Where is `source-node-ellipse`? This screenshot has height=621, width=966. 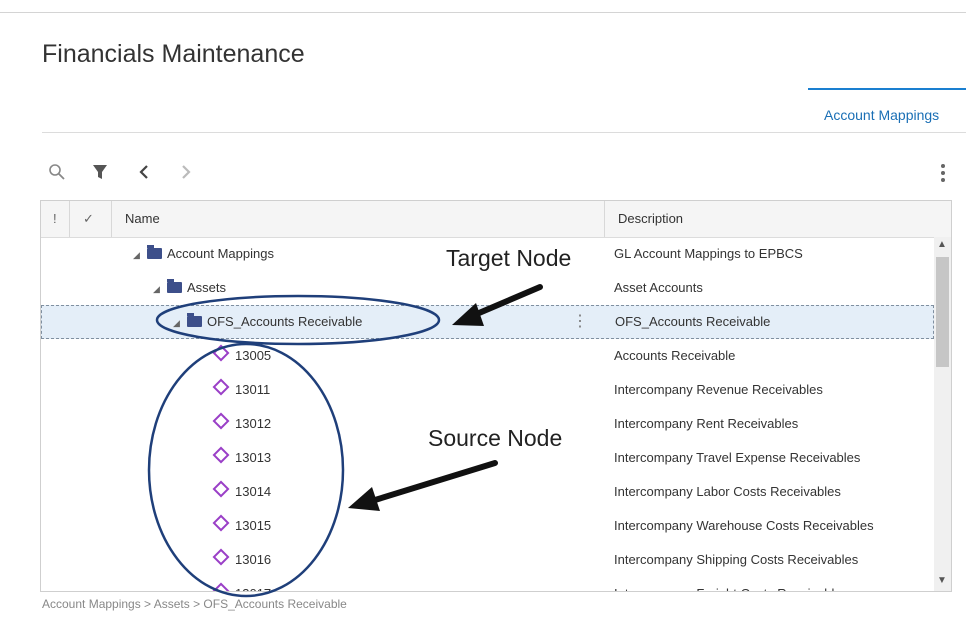 source-node-ellipse is located at coordinates (246, 470).